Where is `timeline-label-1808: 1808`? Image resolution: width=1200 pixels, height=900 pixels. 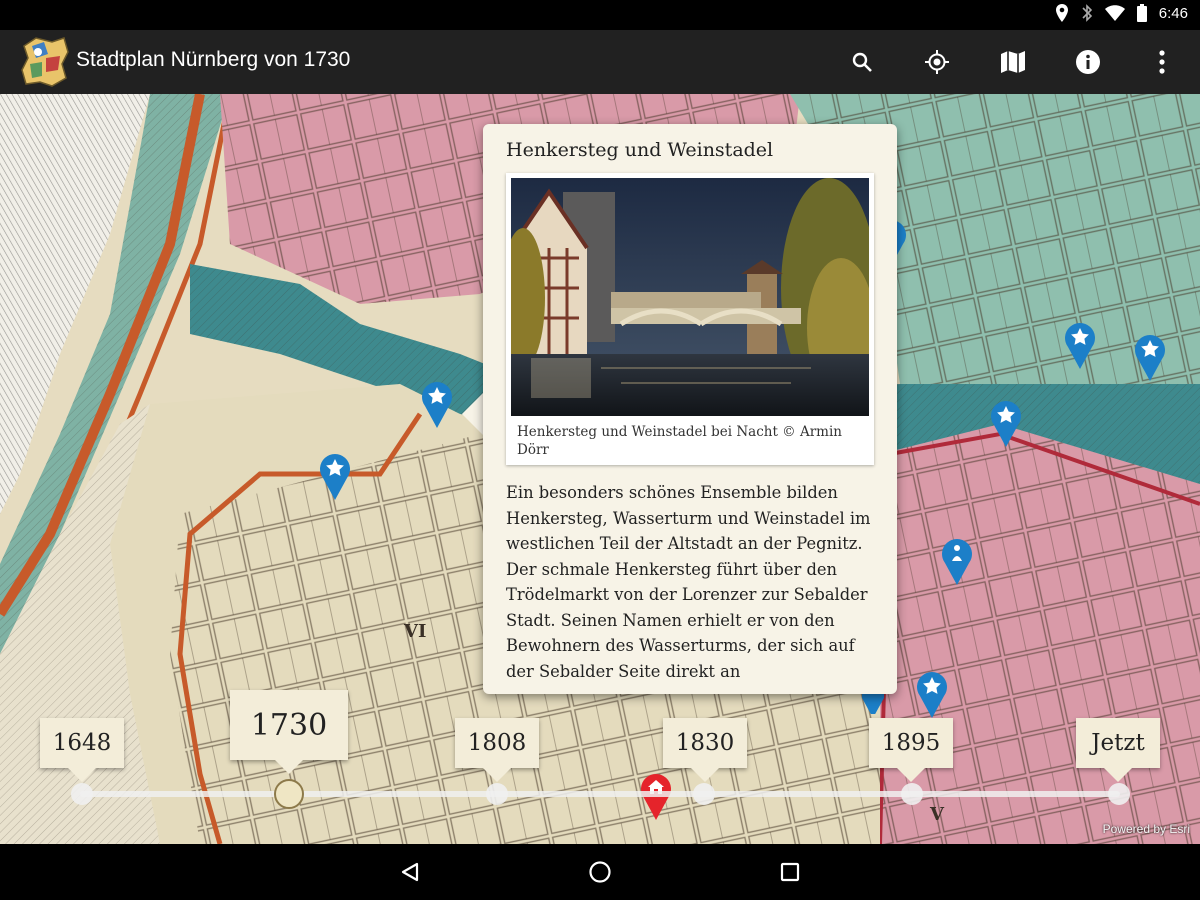
timeline-label-1808: 1808 is located at coordinates (497, 750).